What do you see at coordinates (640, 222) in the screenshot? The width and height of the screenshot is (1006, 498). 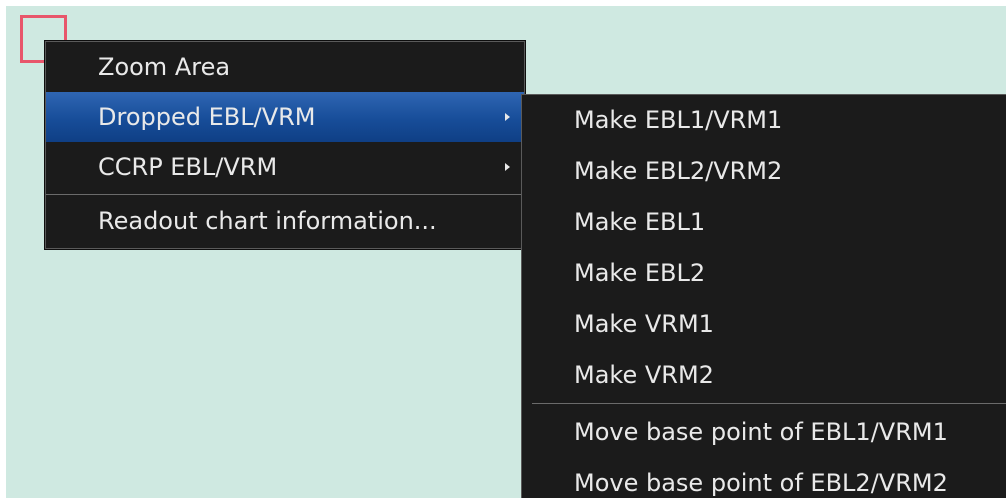 I see `menu-item-label: Make EBL1` at bounding box center [640, 222].